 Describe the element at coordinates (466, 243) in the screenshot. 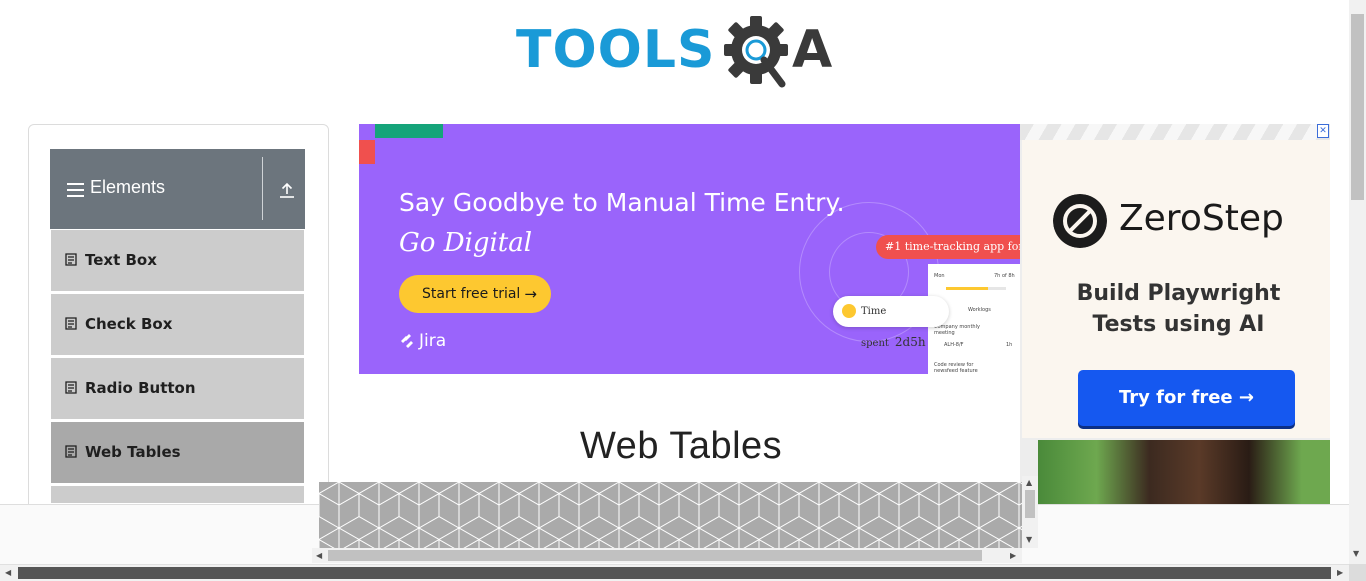

I see `ad-subheadline: Go Digital` at that location.